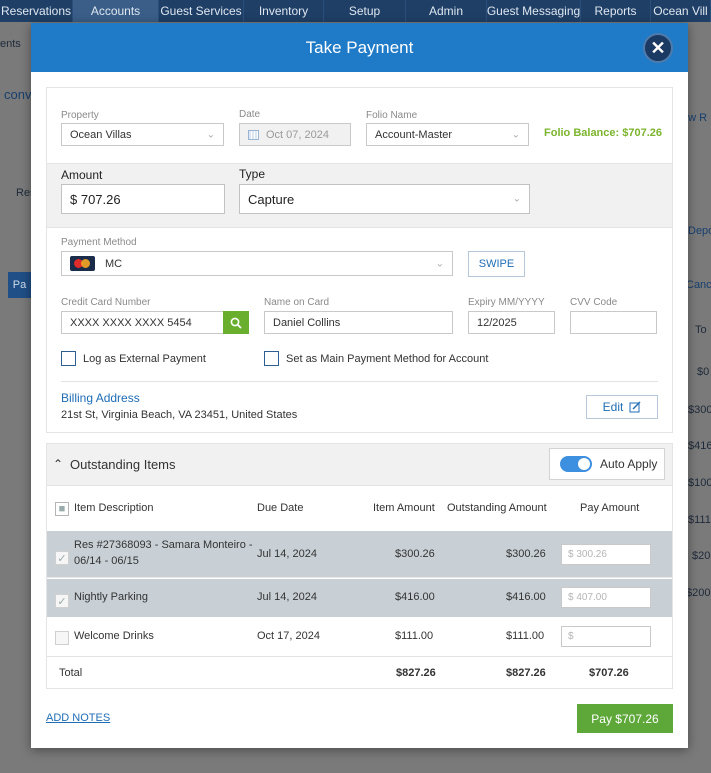 Image resolution: width=711 pixels, height=773 pixels. What do you see at coordinates (80, 115) in the screenshot?
I see `property-label: Property` at bounding box center [80, 115].